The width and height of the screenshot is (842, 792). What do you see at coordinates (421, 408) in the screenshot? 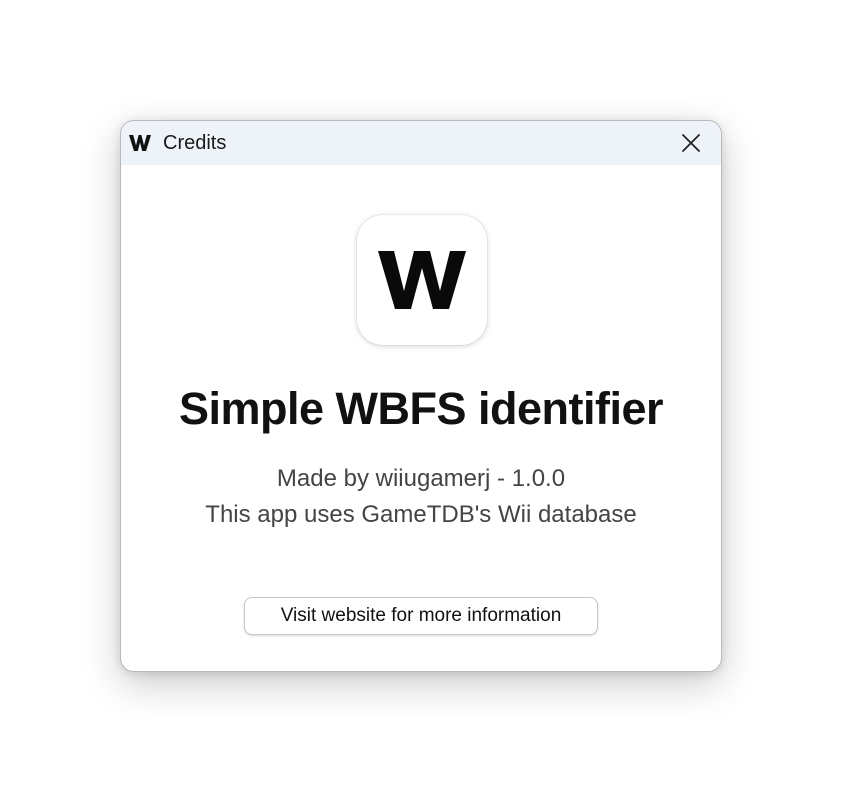
I see `app-name-heading: Simple WBFS identifier` at bounding box center [421, 408].